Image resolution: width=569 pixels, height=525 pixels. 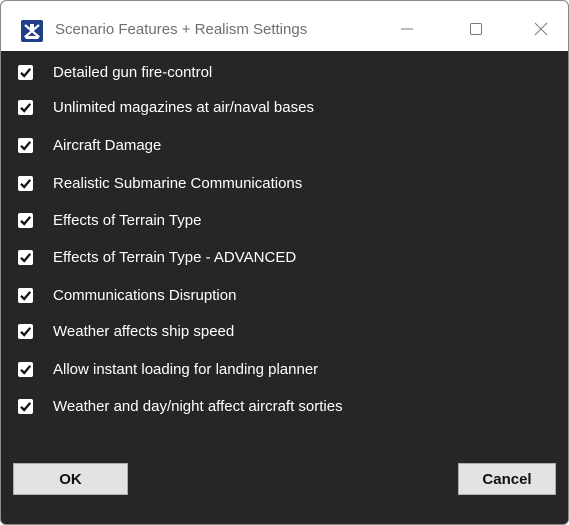 I want to click on option-label: Unlimited magazines at air/naval bases, so click(x=183, y=107).